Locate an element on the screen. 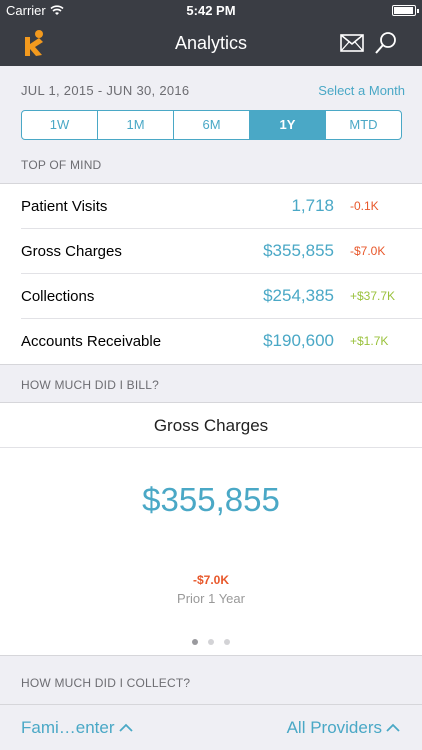  metric-label: Accounts Receivable is located at coordinates (91, 341).